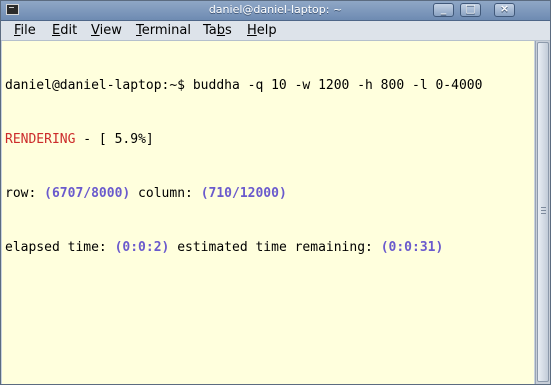 The image size is (551, 385). Describe the element at coordinates (412, 247) in the screenshot. I see `remaining-value: (0:0:31)` at that location.